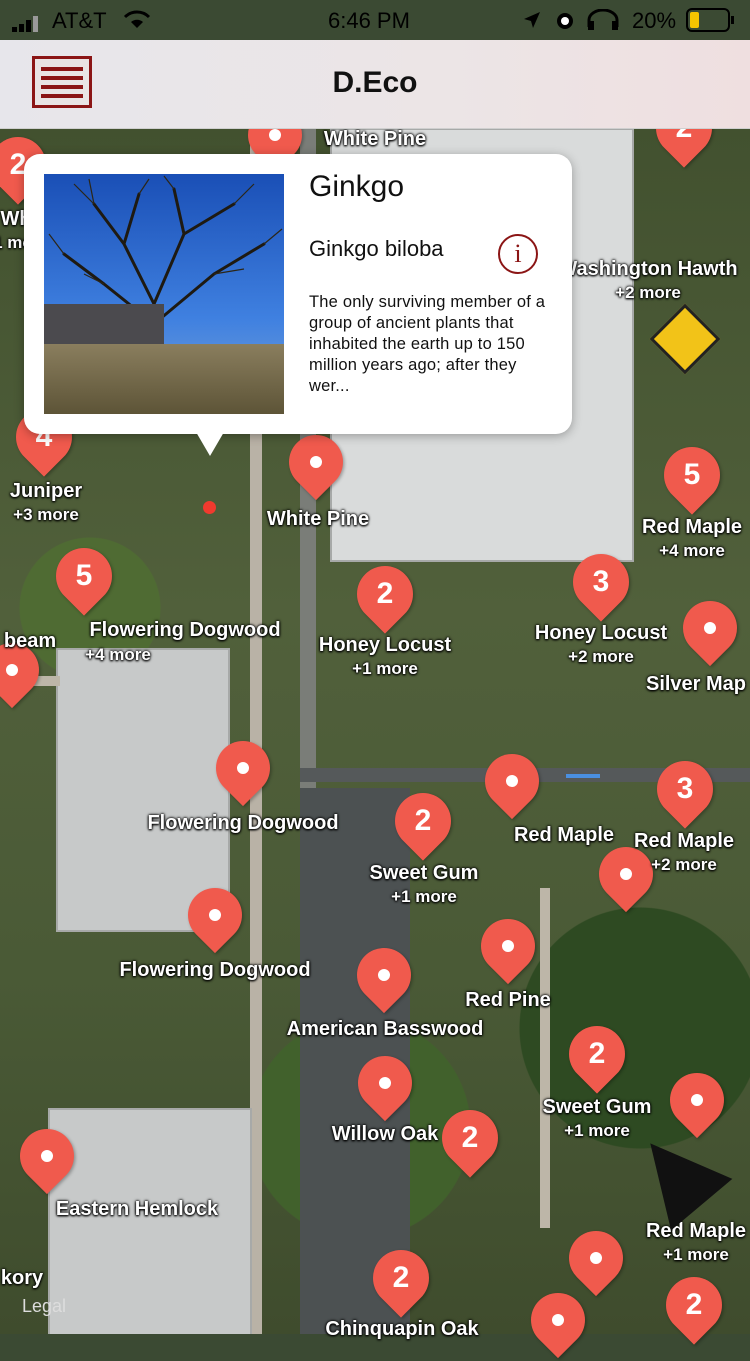 The width and height of the screenshot is (750, 1361). What do you see at coordinates (385, 1029) in the screenshot?
I see `map-label: American Basswood` at bounding box center [385, 1029].